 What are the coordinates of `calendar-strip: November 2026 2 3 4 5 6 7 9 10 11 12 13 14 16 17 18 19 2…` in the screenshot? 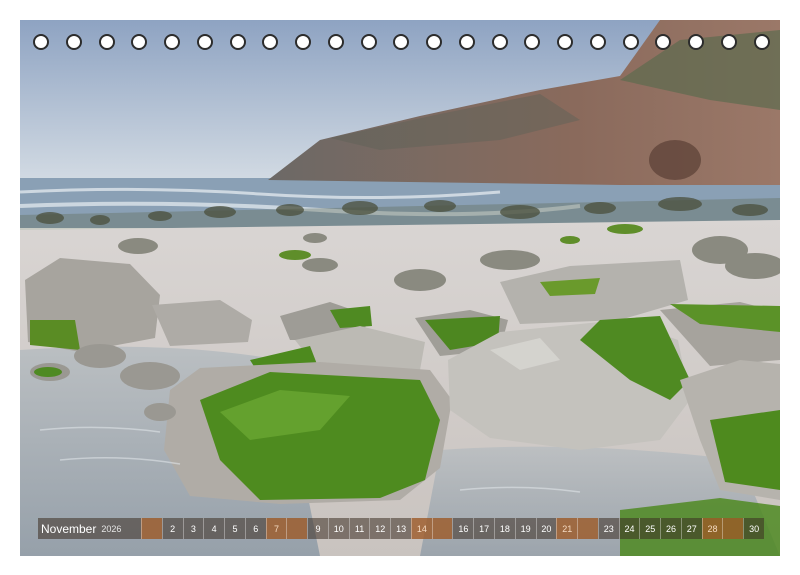 It's located at (401, 528).